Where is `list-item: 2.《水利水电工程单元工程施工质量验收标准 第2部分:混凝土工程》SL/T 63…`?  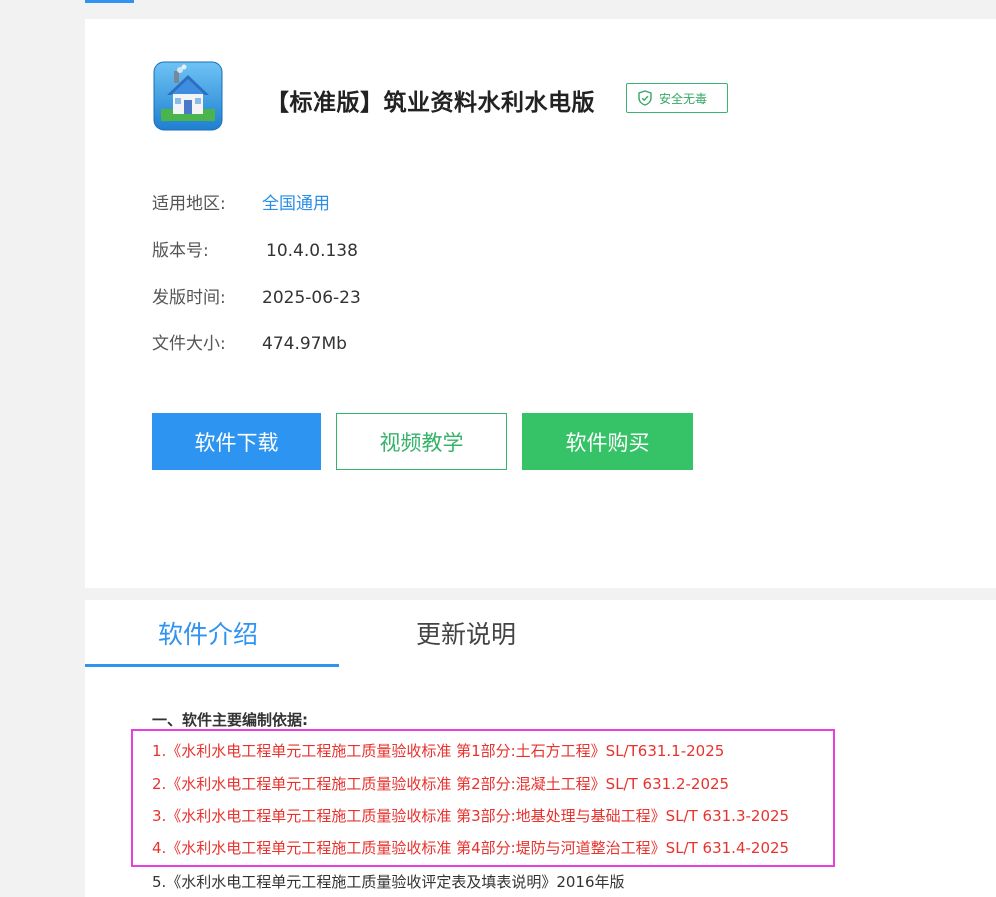 list-item: 2.《水利水电工程单元工程施工质量验收标准 第2部分:混凝土工程》SL/T 63… is located at coordinates (441, 784).